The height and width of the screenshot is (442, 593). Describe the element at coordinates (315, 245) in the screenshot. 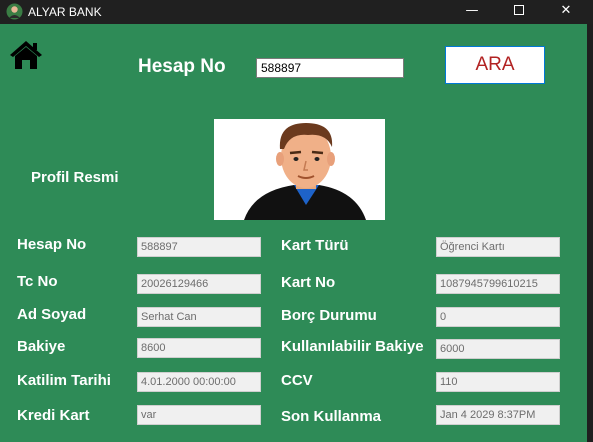

I see `card-type-label: Kart Türü` at that location.